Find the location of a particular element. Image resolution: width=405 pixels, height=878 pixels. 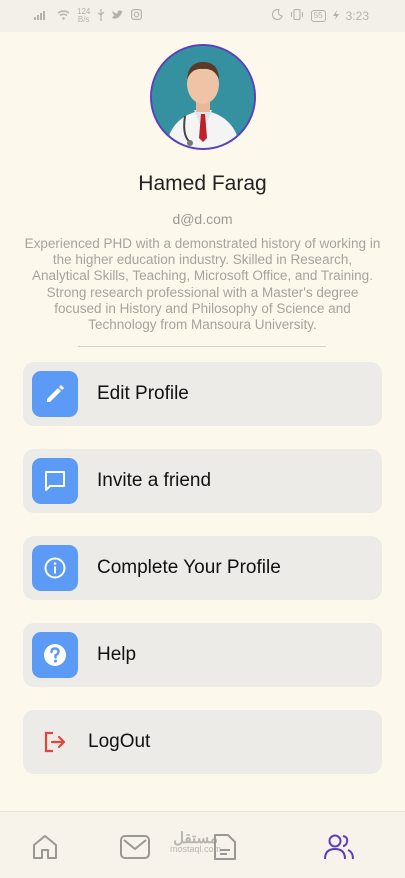

bottom-nav: مستقل mostaql.com is located at coordinates (202, 844).